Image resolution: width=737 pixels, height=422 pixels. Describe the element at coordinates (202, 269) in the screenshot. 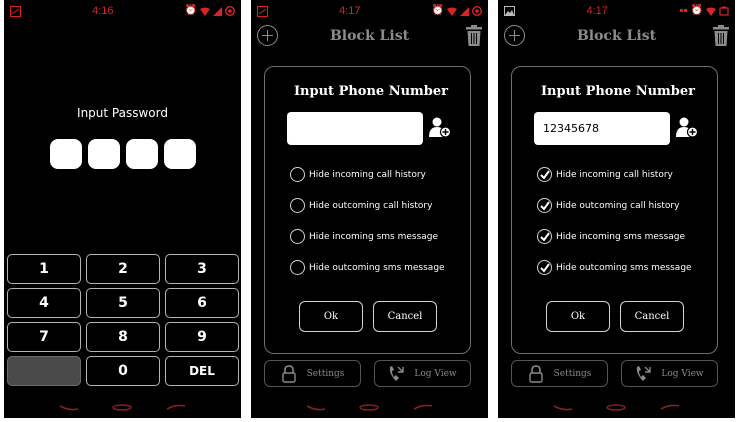

I see `key-3: 3` at that location.